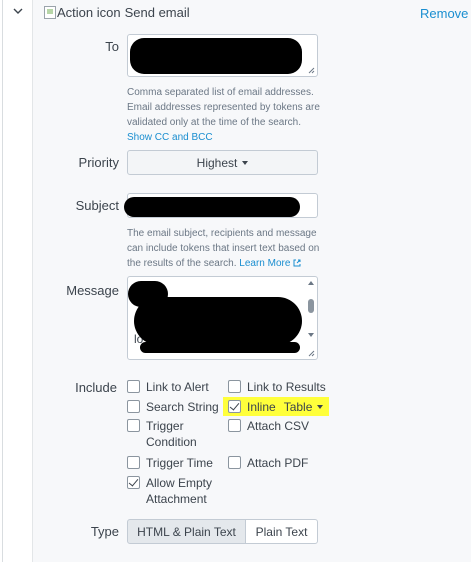 Image resolution: width=474 pixels, height=562 pixels. Describe the element at coordinates (286, 387) in the screenshot. I see `checkbox-label: Link to Results` at that location.